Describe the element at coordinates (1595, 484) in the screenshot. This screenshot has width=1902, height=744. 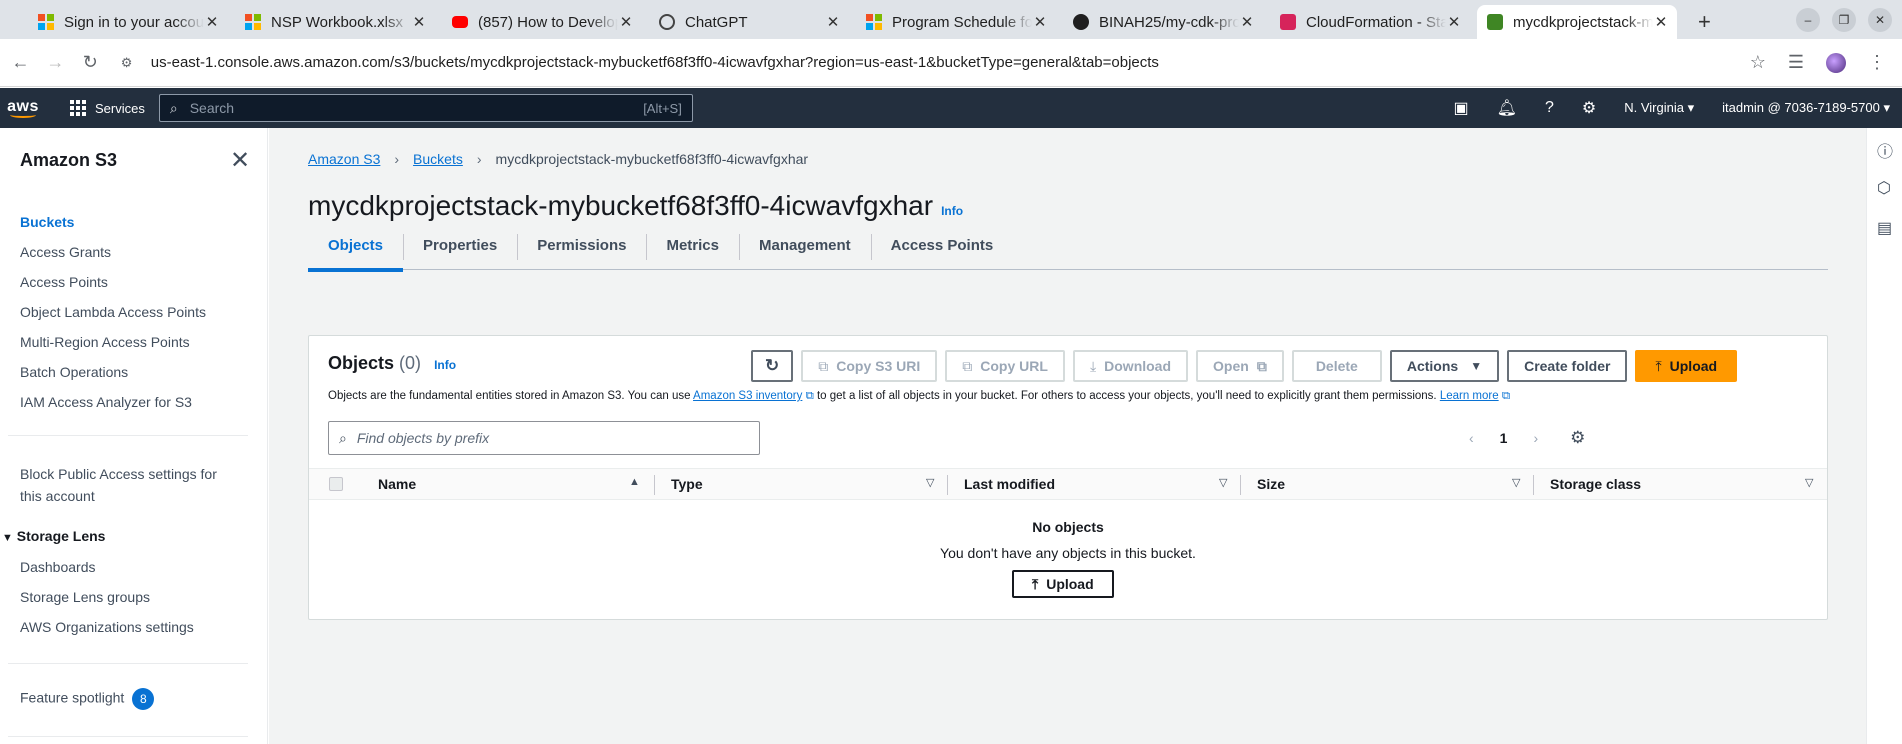
I see `column-storage-class: Storage class` at that location.